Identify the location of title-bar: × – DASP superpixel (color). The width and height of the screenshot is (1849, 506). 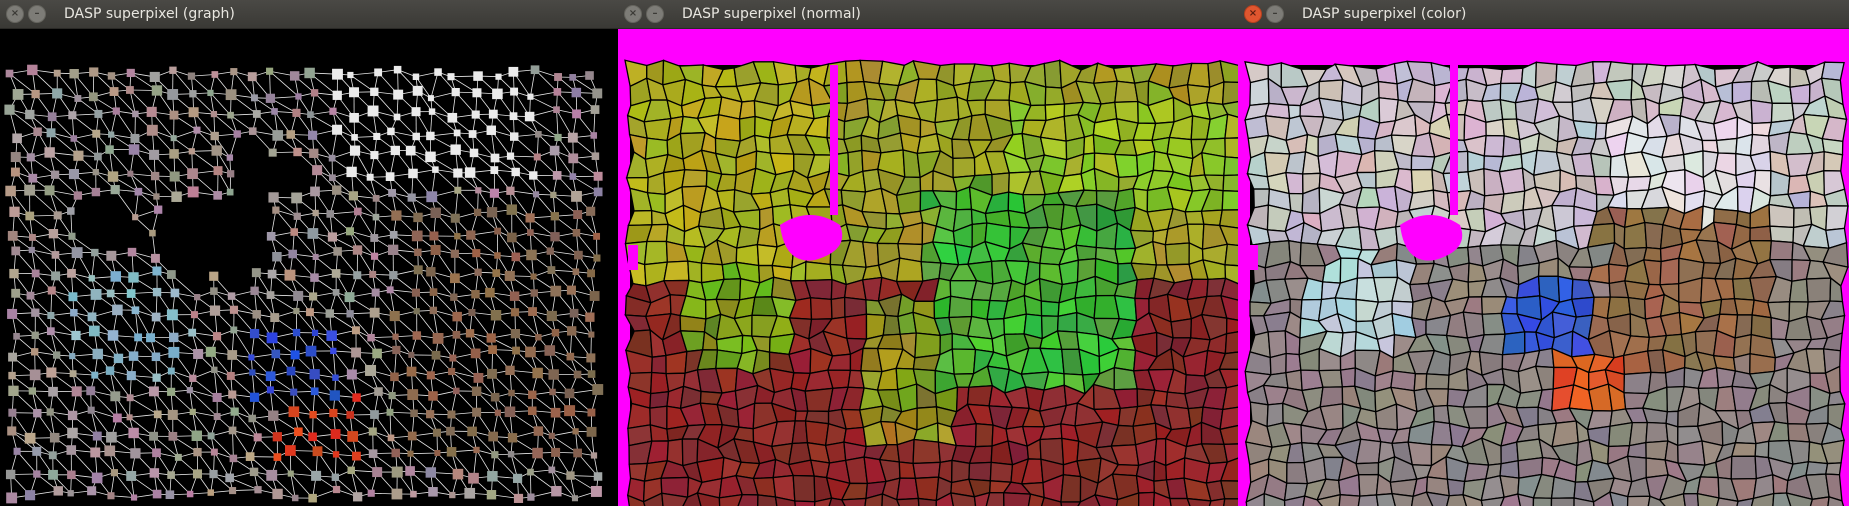
(1543, 14).